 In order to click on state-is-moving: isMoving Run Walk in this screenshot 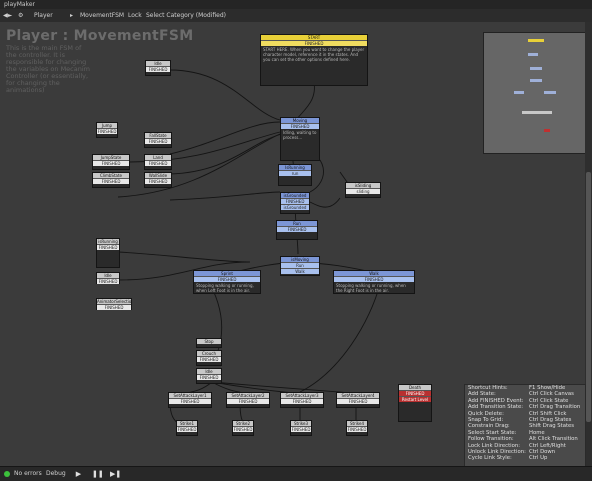, I will do `click(300, 266)`.